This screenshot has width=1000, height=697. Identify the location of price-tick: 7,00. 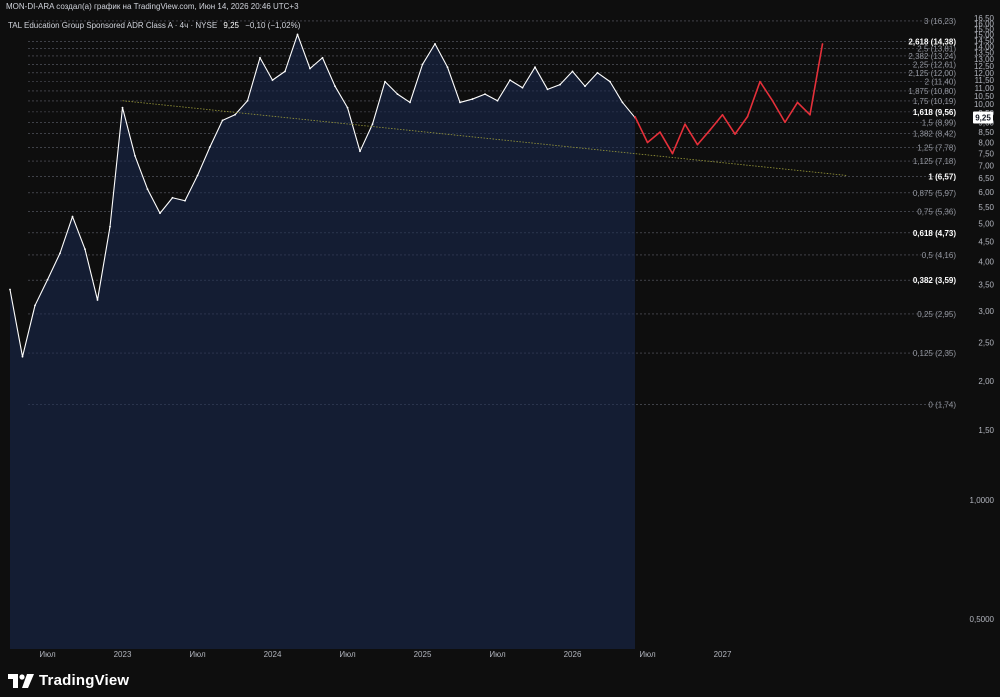
(986, 165).